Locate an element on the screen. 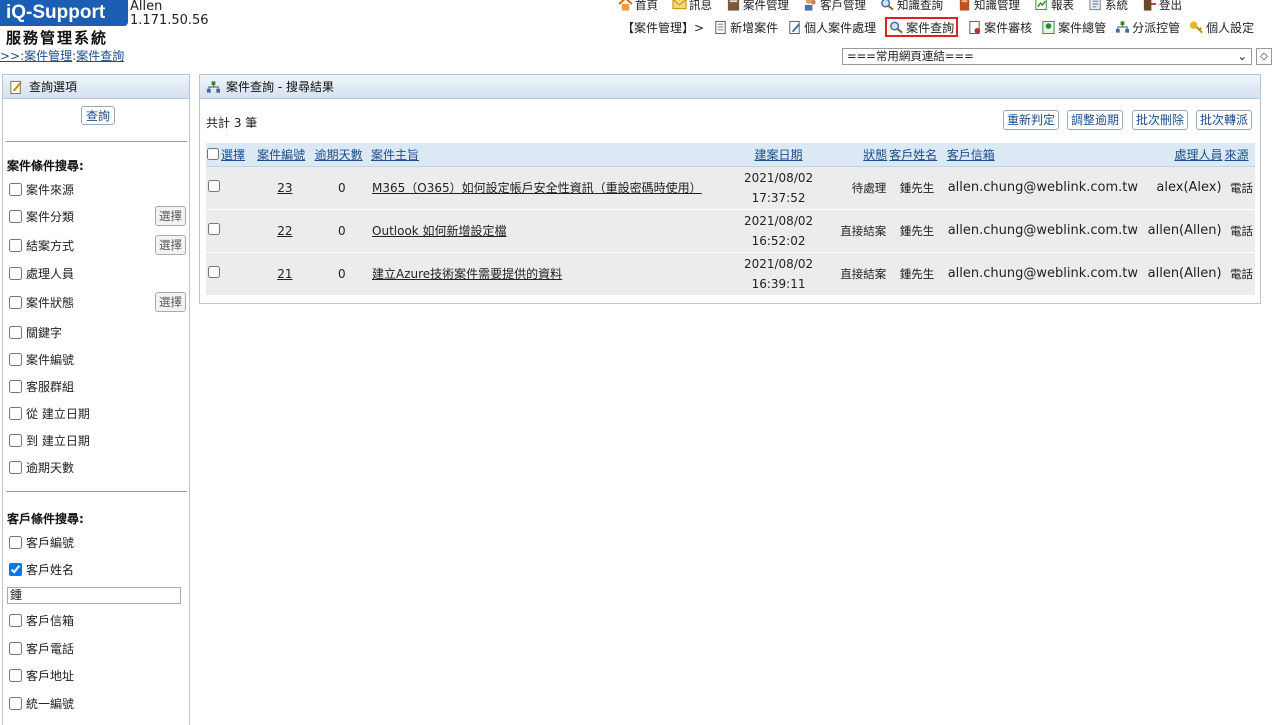  col-date: 建案日期 is located at coordinates (779, 155).